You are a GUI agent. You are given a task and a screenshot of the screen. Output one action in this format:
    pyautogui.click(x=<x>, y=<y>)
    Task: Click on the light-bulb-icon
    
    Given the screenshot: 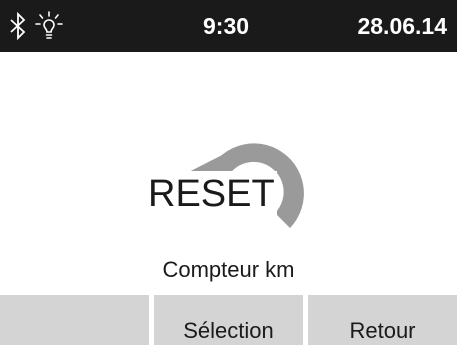 What is the action you would take?
    pyautogui.click(x=49, y=26)
    